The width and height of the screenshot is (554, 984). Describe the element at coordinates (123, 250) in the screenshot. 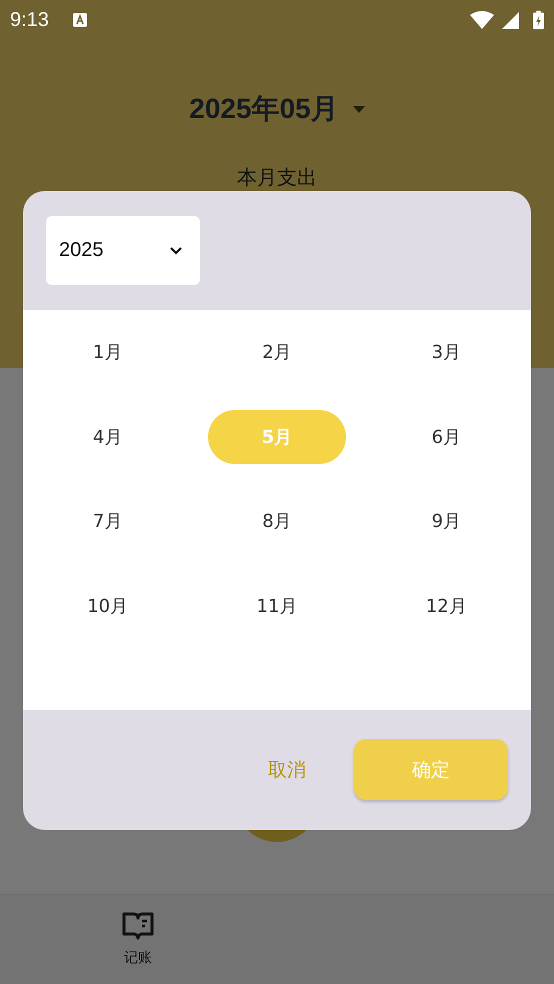

I see `year-dropdown: 2025` at that location.